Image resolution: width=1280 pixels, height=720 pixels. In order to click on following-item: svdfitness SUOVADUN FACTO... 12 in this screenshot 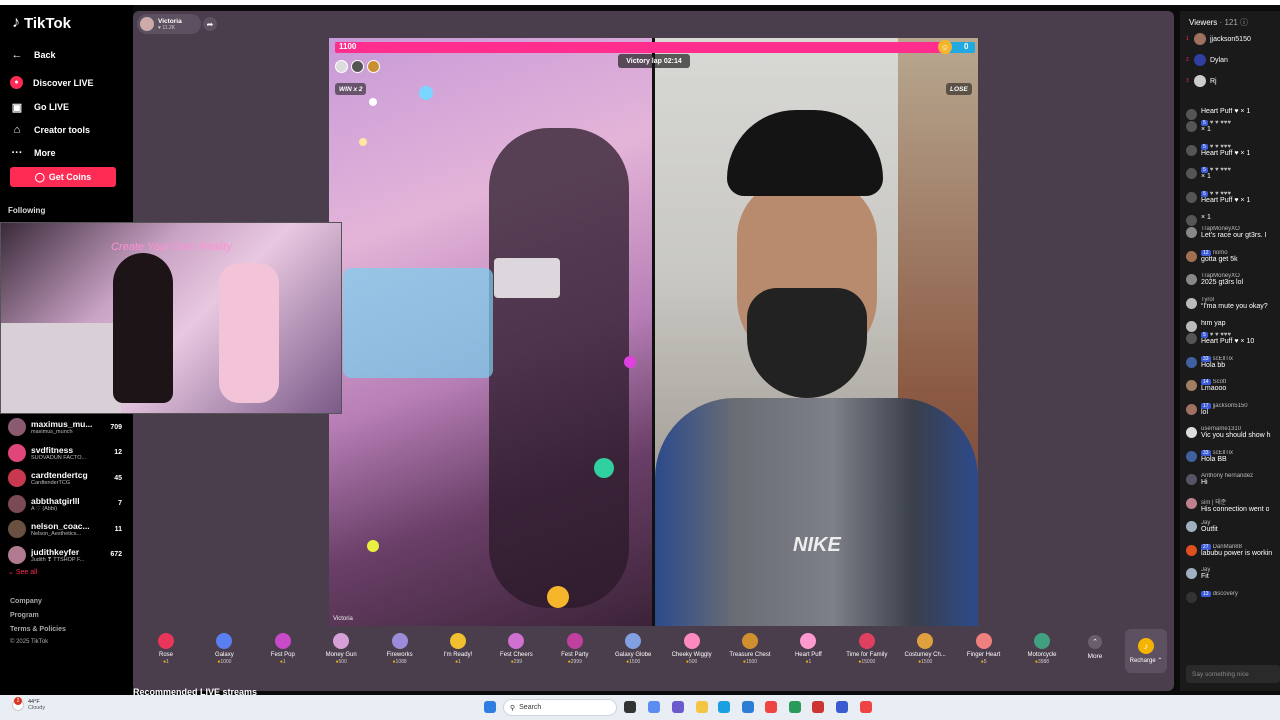, I will do `click(65, 453)`.